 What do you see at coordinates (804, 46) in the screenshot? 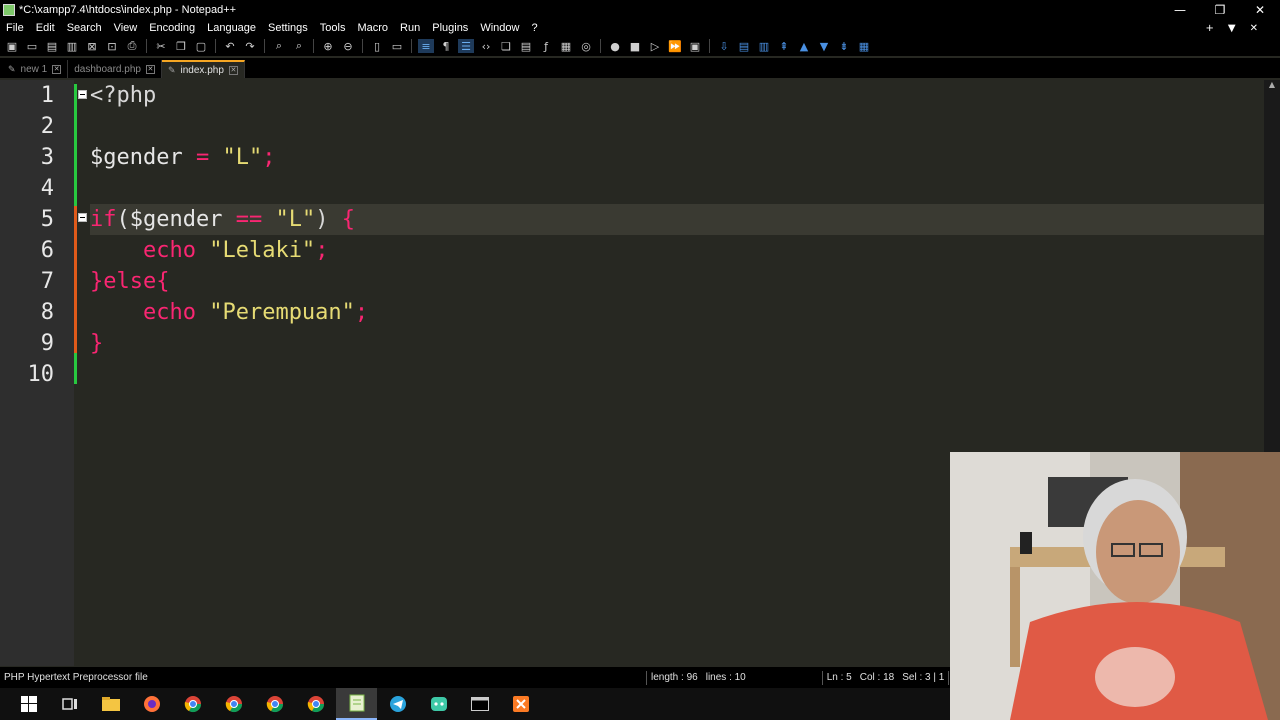
I see `move-up-icon: ▲` at bounding box center [804, 46].